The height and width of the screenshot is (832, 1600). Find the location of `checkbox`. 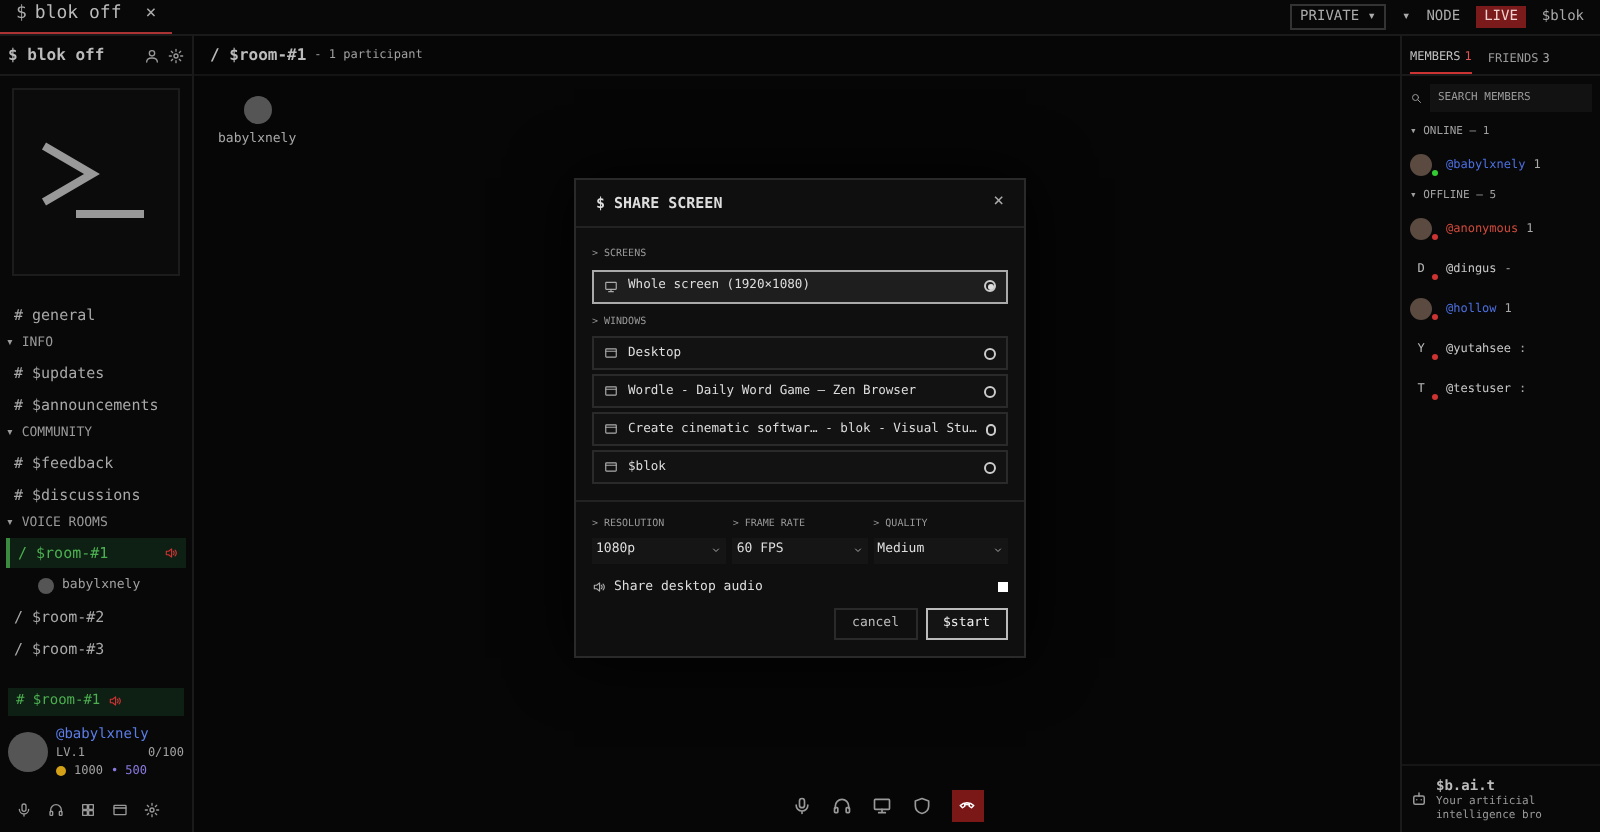

checkbox is located at coordinates (1003, 587).